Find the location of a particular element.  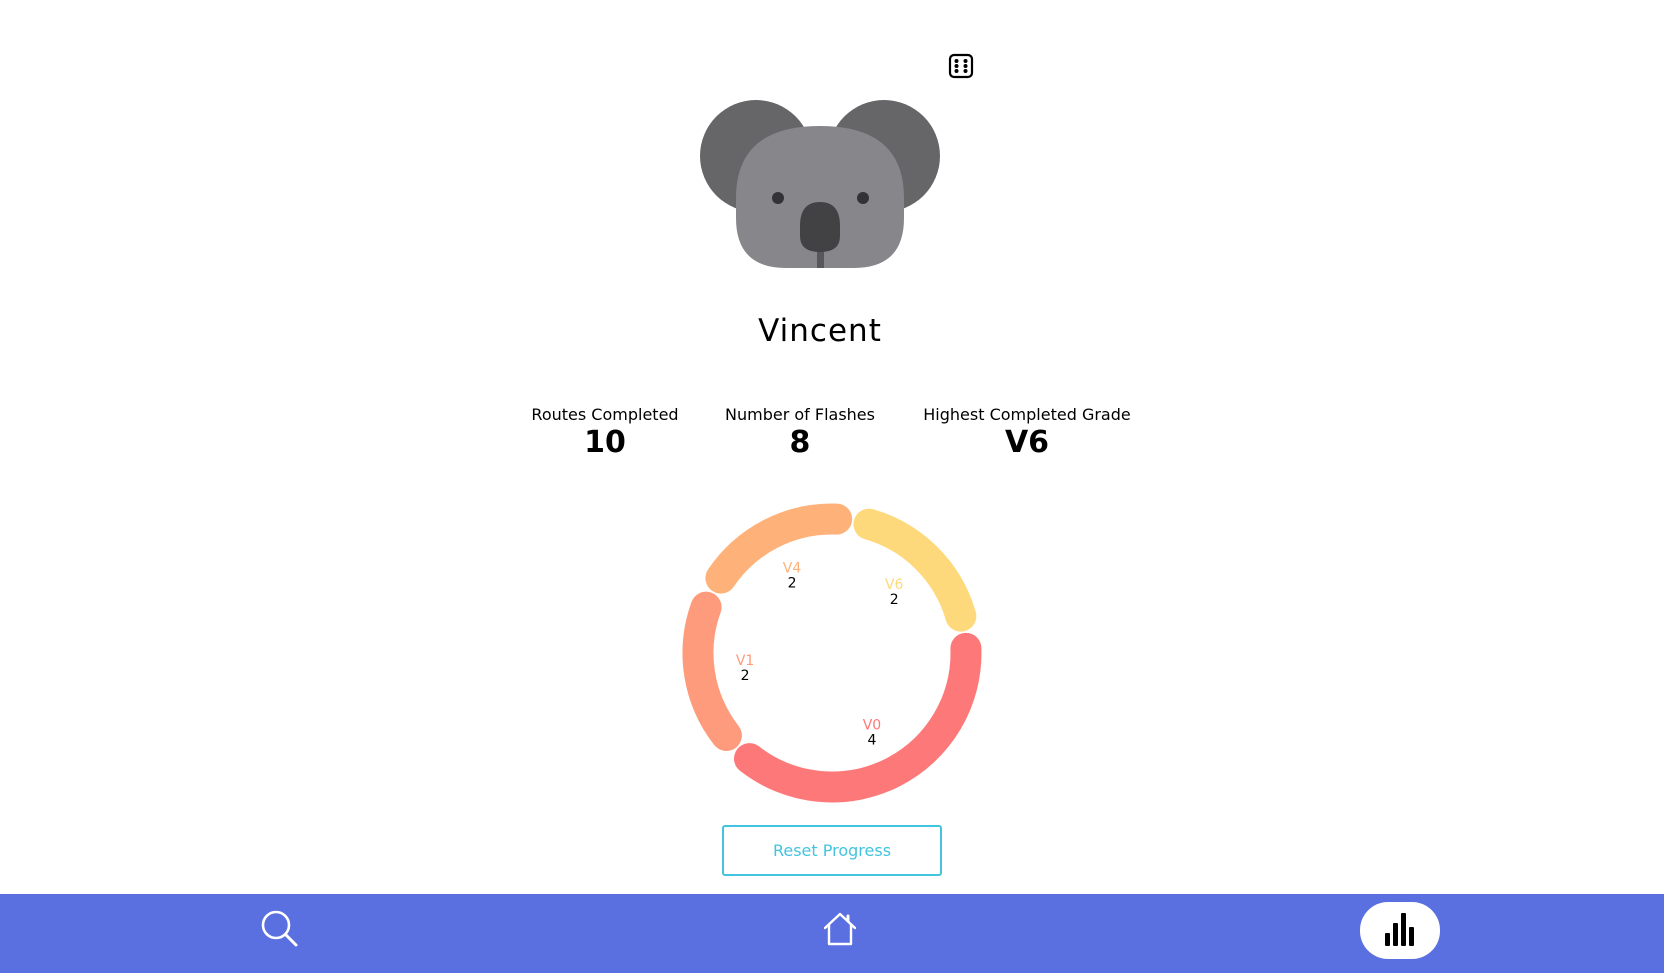

highest-grade-label: Highest Completed Grade is located at coordinates (1027, 414).